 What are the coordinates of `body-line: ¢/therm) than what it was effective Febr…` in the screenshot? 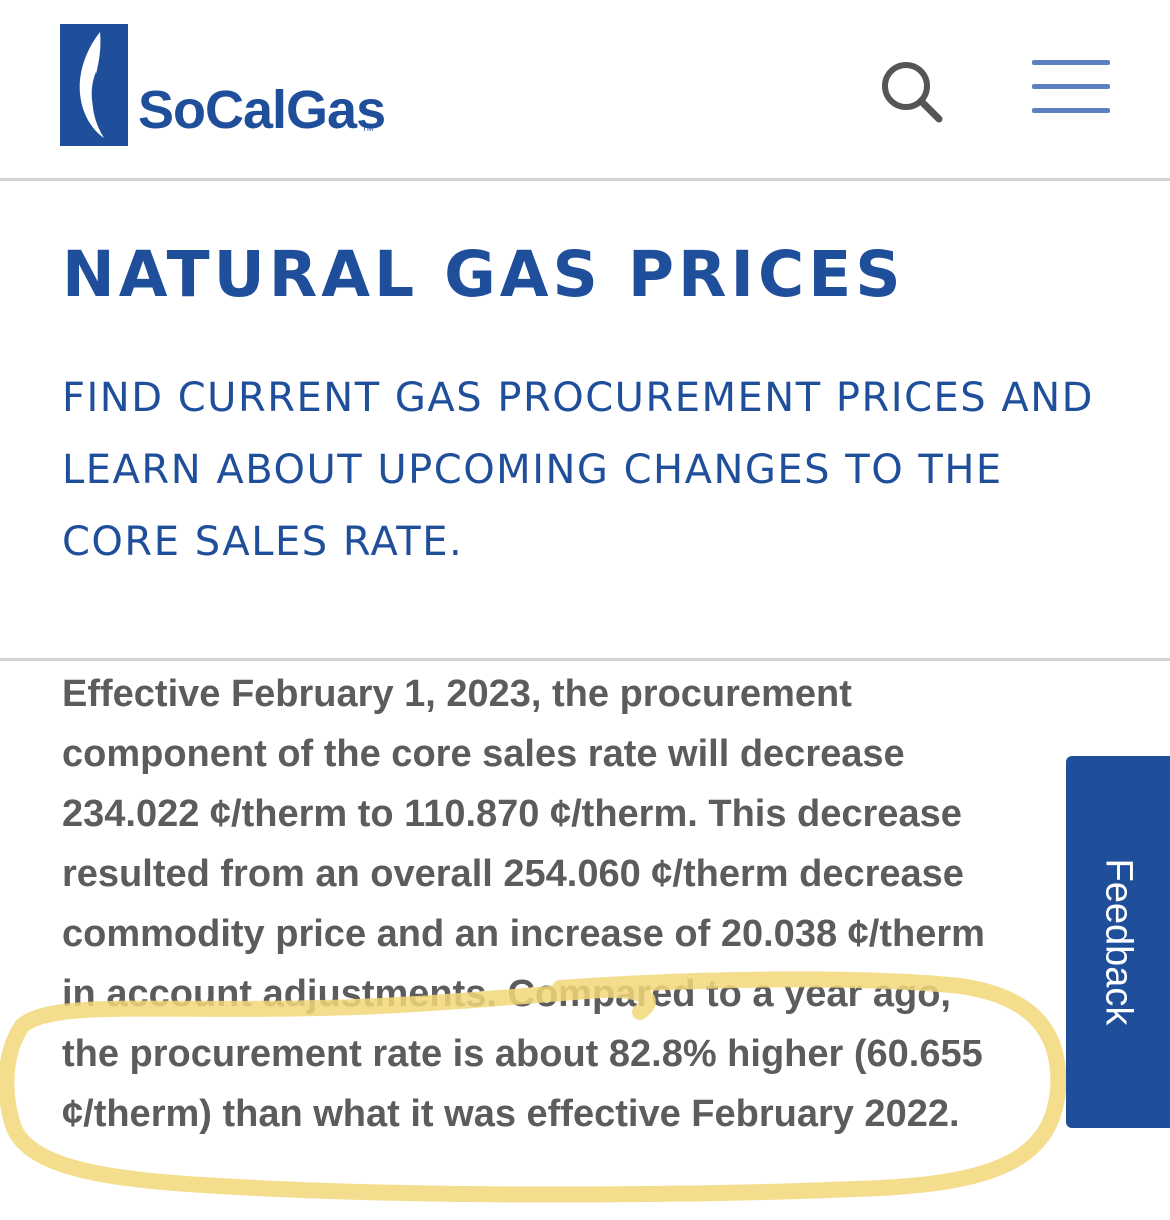 It's located at (511, 1114).